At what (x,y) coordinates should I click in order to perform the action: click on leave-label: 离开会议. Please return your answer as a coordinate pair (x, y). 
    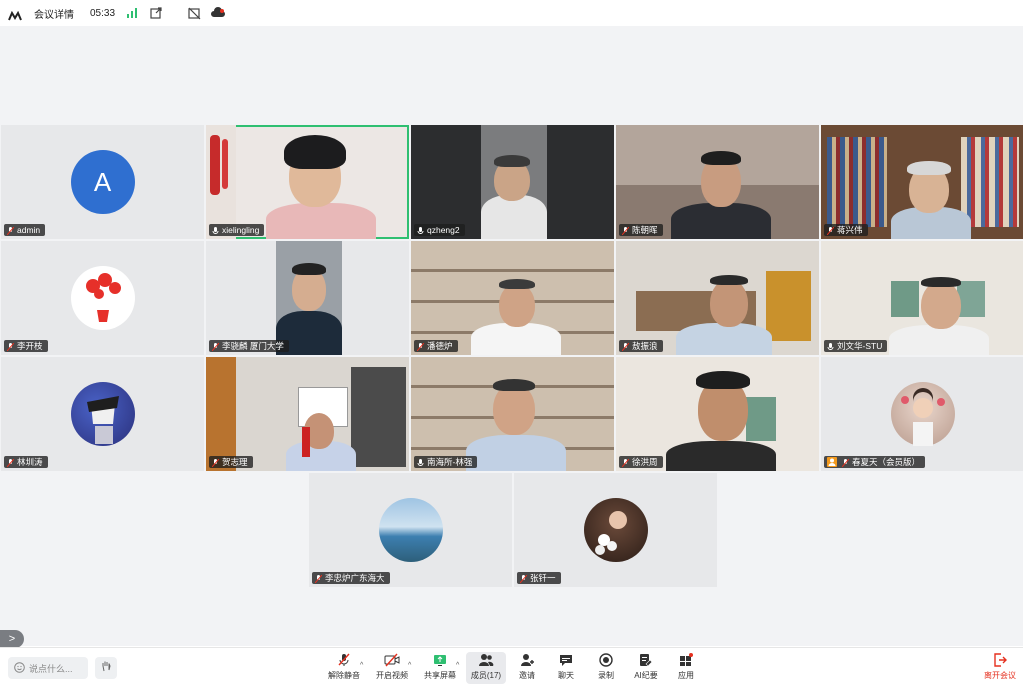
    Looking at the image, I should click on (1000, 675).